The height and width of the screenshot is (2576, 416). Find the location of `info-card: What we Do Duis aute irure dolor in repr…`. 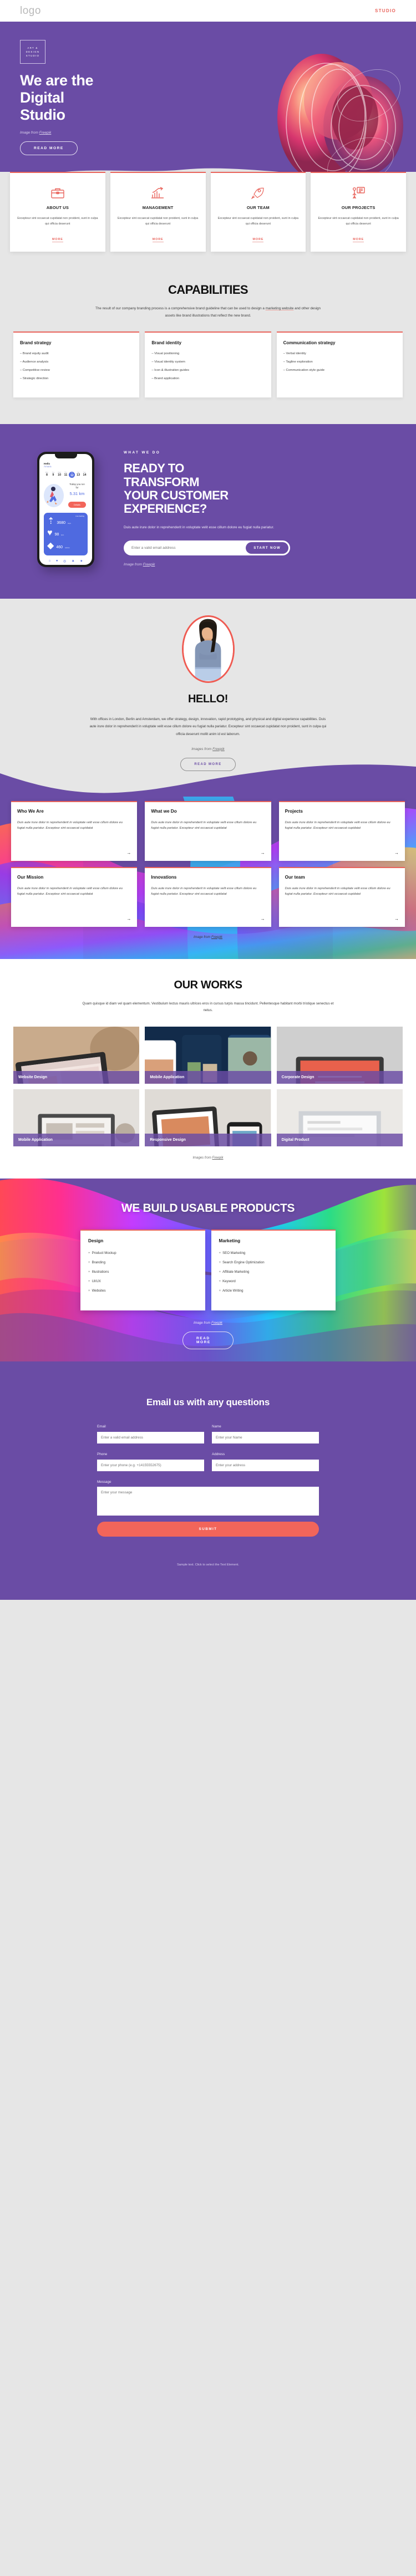

info-card: What we Do Duis aute irure dolor in repr… is located at coordinates (208, 830).